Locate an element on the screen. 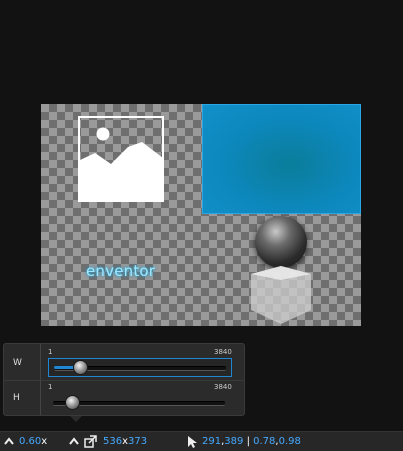 The width and height of the screenshot is (403, 451). height-min-label: 1 is located at coordinates (50, 387).